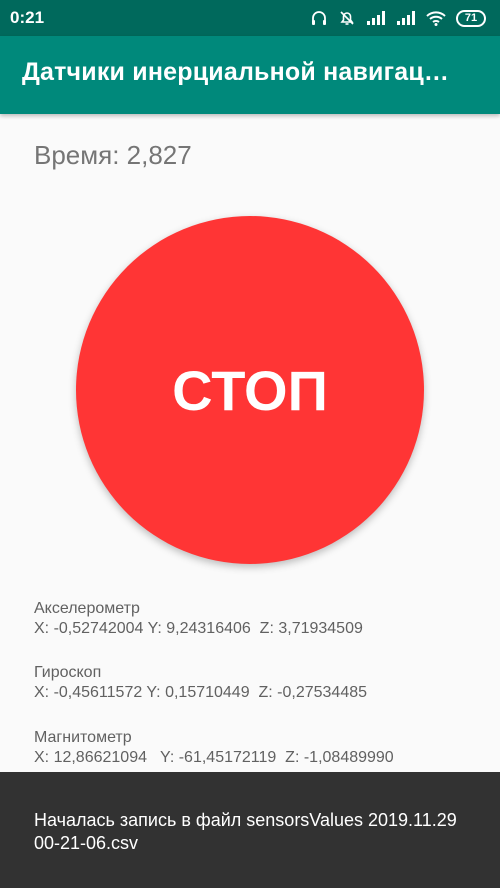  What do you see at coordinates (113, 155) in the screenshot?
I see `elapsed-time-label: Время: 2,827` at bounding box center [113, 155].